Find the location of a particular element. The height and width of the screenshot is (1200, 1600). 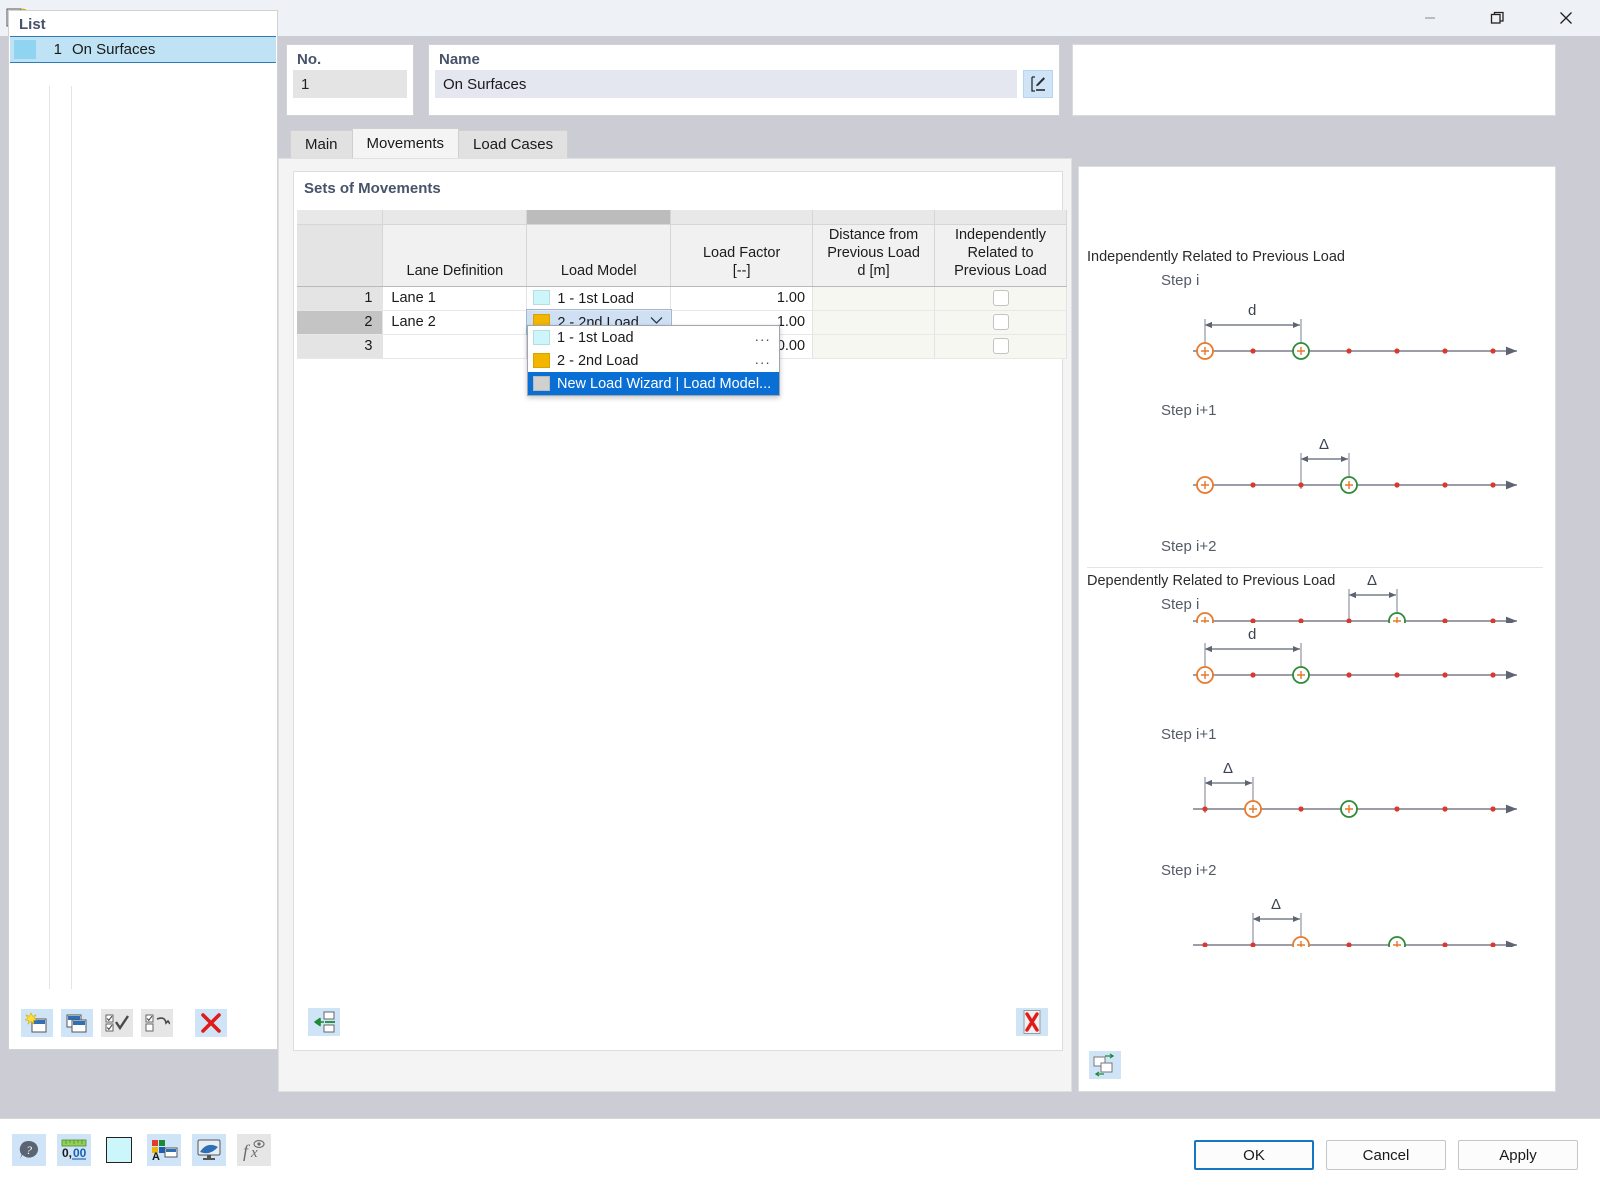

restore-button is located at coordinates (1498, 18).